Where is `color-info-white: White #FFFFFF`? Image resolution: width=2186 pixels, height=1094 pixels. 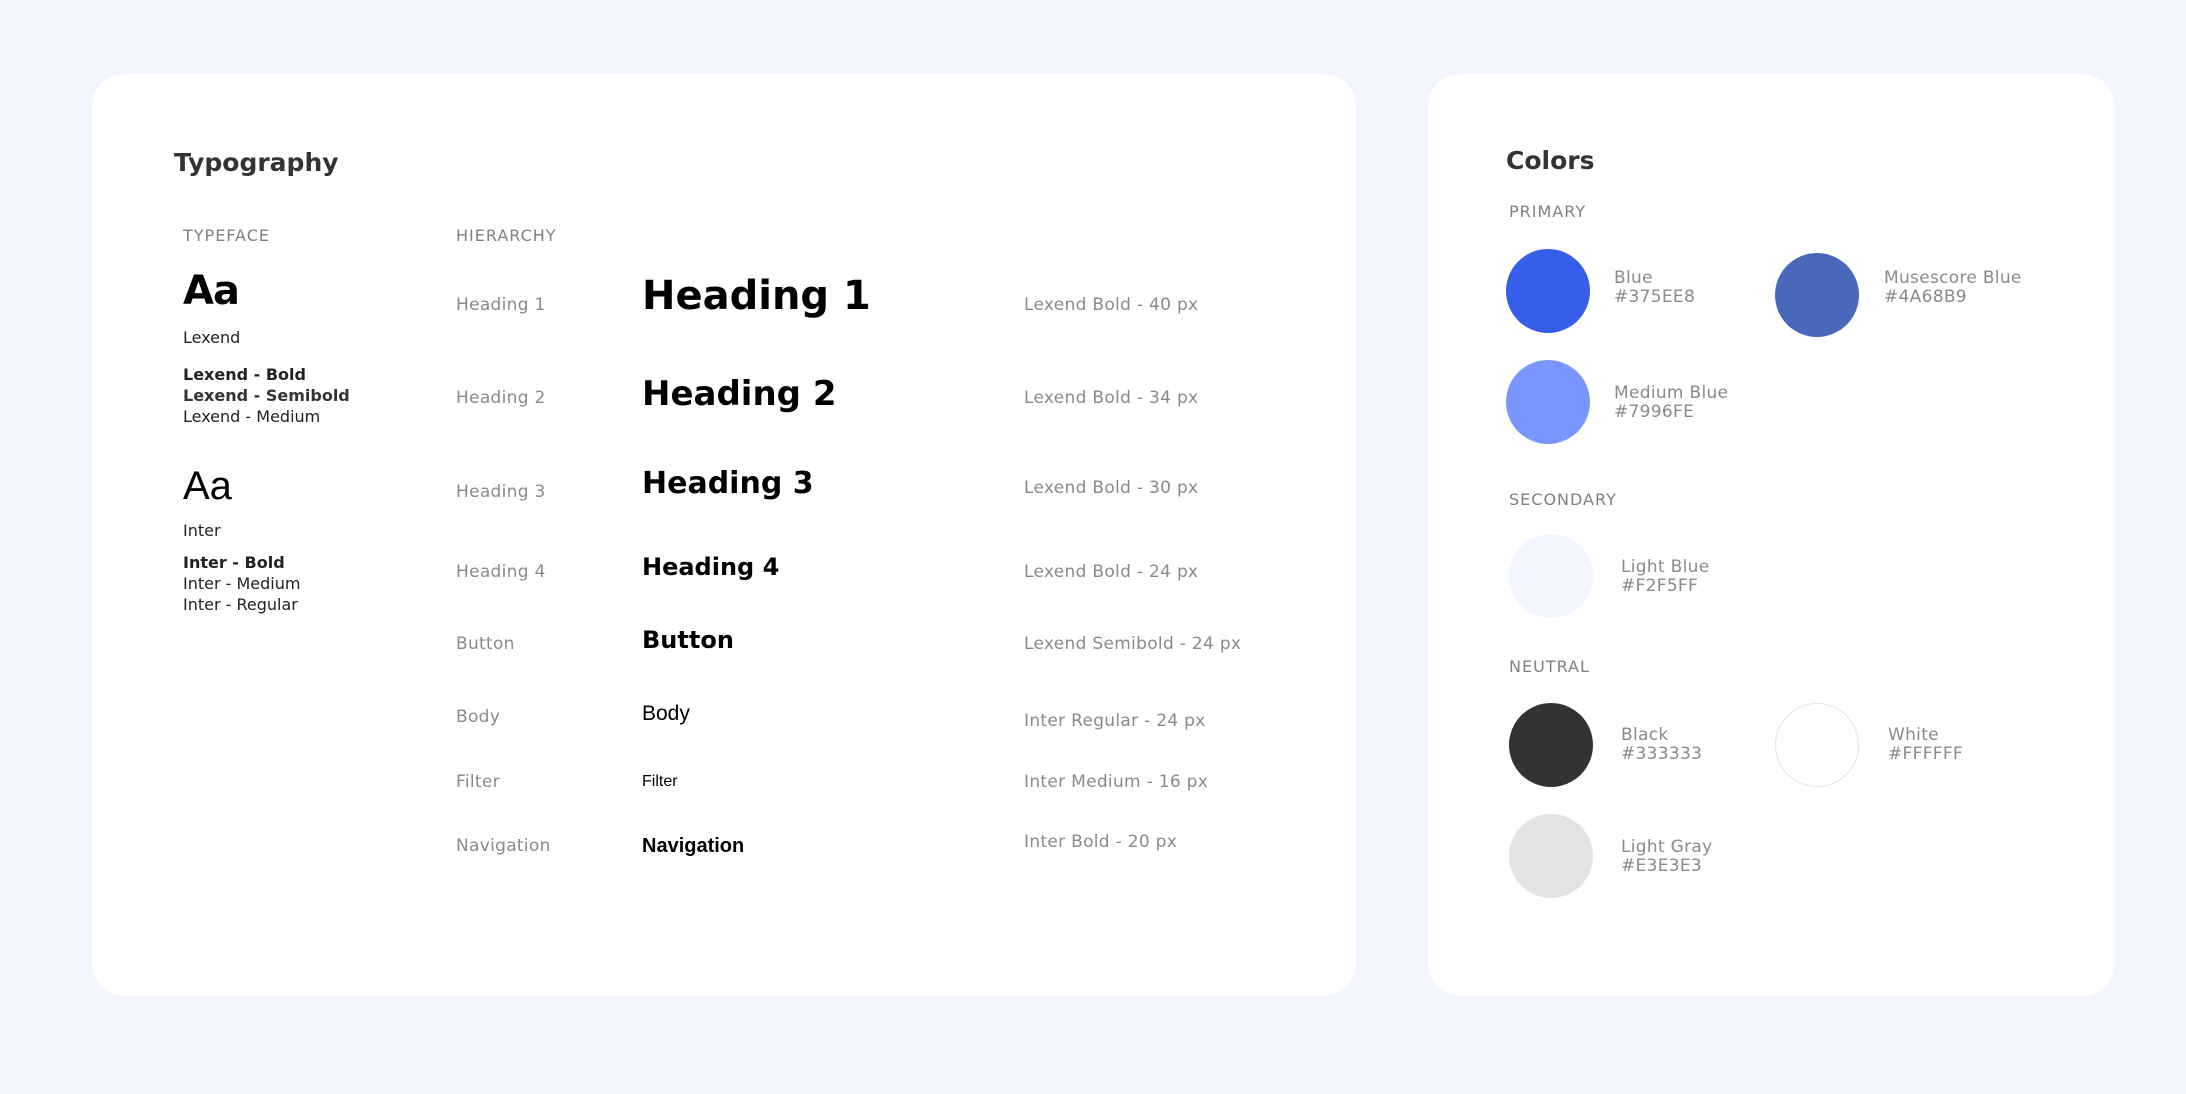
color-info-white: White #FFFFFF is located at coordinates (1925, 745).